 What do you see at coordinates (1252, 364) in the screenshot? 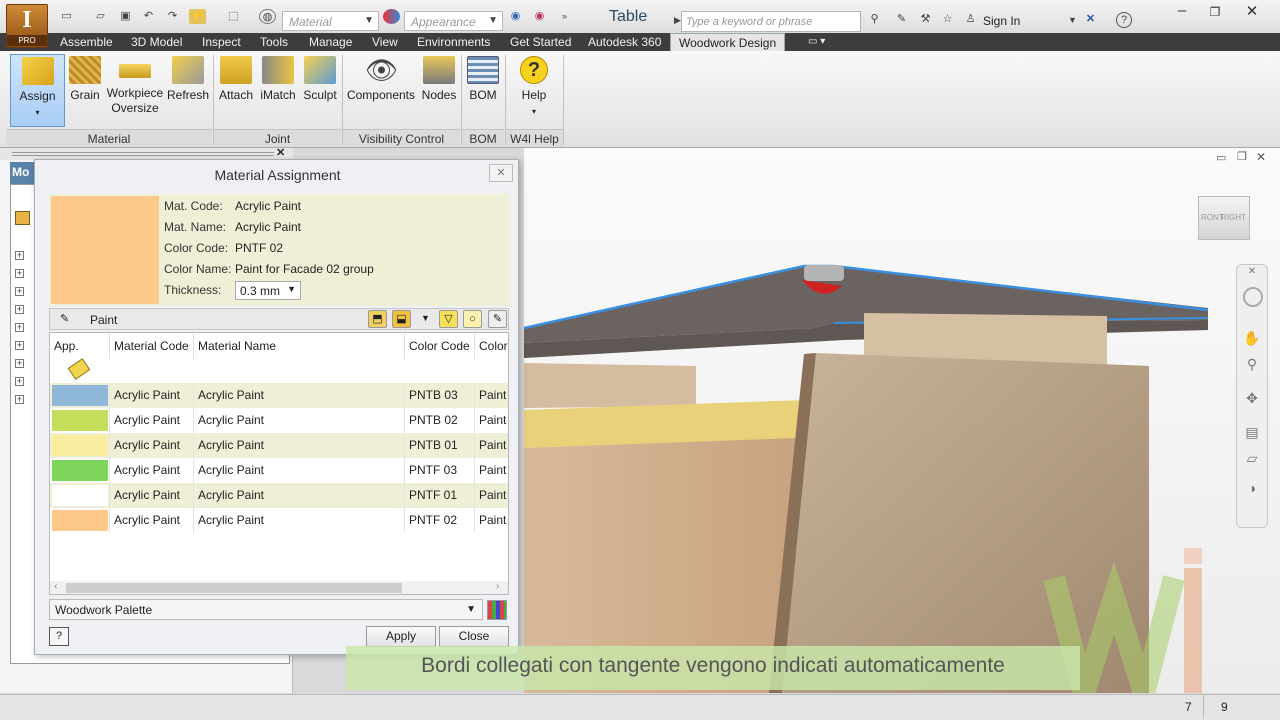
I see `zoom-icon: ⚲` at bounding box center [1252, 364].